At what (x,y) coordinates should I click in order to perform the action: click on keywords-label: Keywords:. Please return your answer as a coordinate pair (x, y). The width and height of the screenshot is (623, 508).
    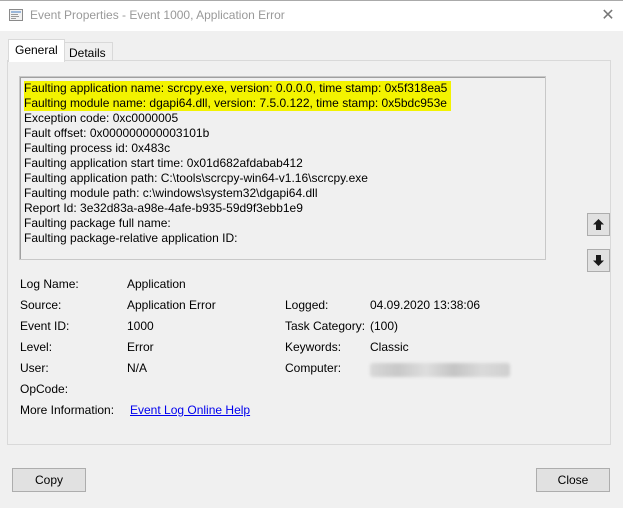
    Looking at the image, I should click on (313, 347).